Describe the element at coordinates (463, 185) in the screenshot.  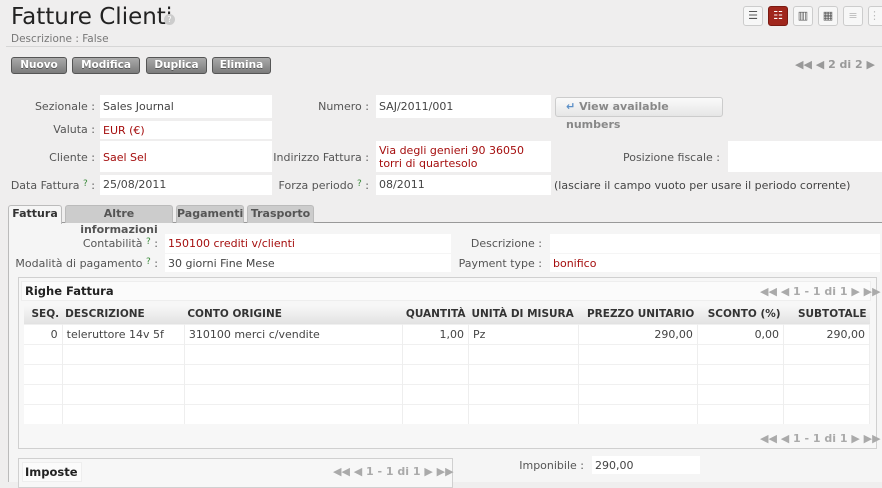
I see `periodo-field: 08/2011` at that location.